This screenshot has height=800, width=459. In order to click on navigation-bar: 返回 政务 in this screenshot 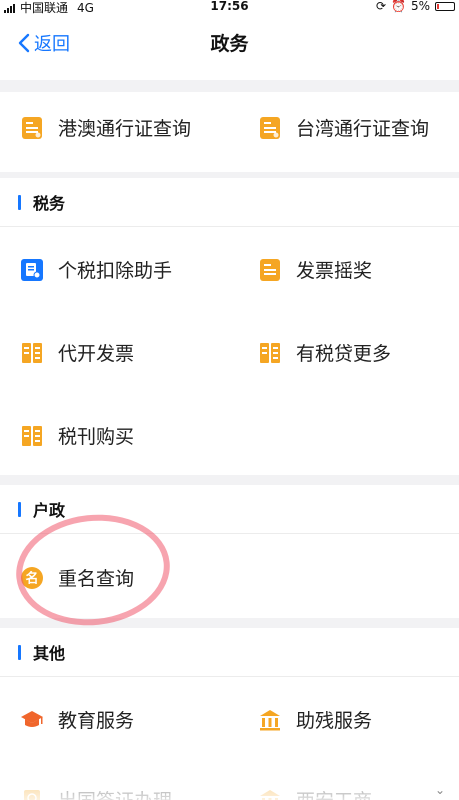, I will do `click(229, 47)`.